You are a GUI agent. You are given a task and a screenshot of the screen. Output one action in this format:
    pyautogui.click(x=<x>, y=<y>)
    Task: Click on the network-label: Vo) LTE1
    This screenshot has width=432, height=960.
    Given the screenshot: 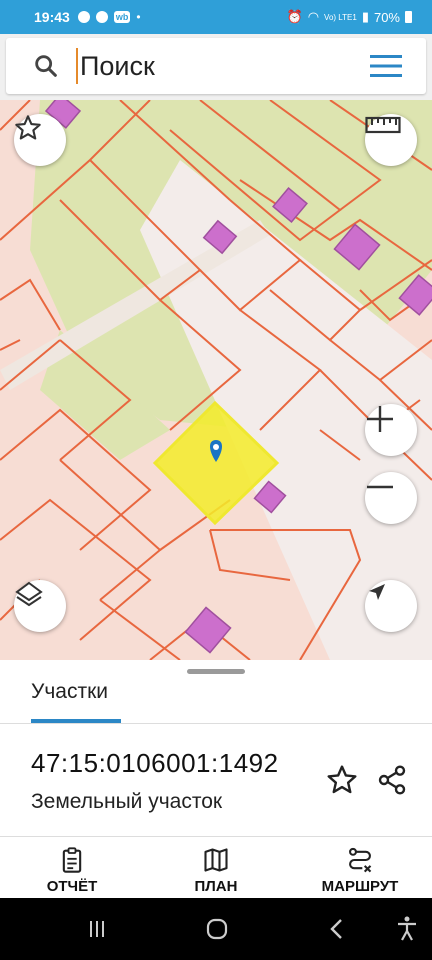 What is the action you would take?
    pyautogui.click(x=340, y=17)
    